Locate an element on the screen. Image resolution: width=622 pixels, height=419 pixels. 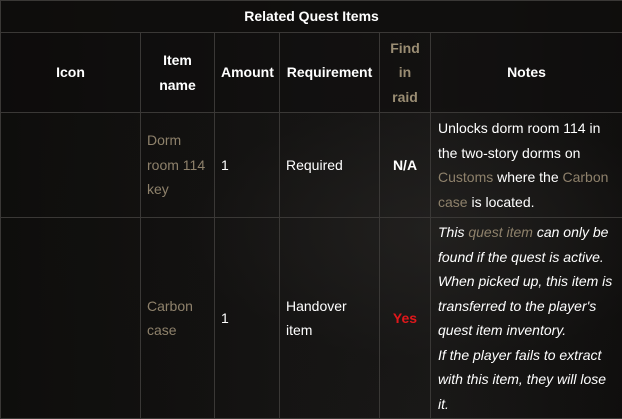
header-notes: Notes is located at coordinates (525, 72).